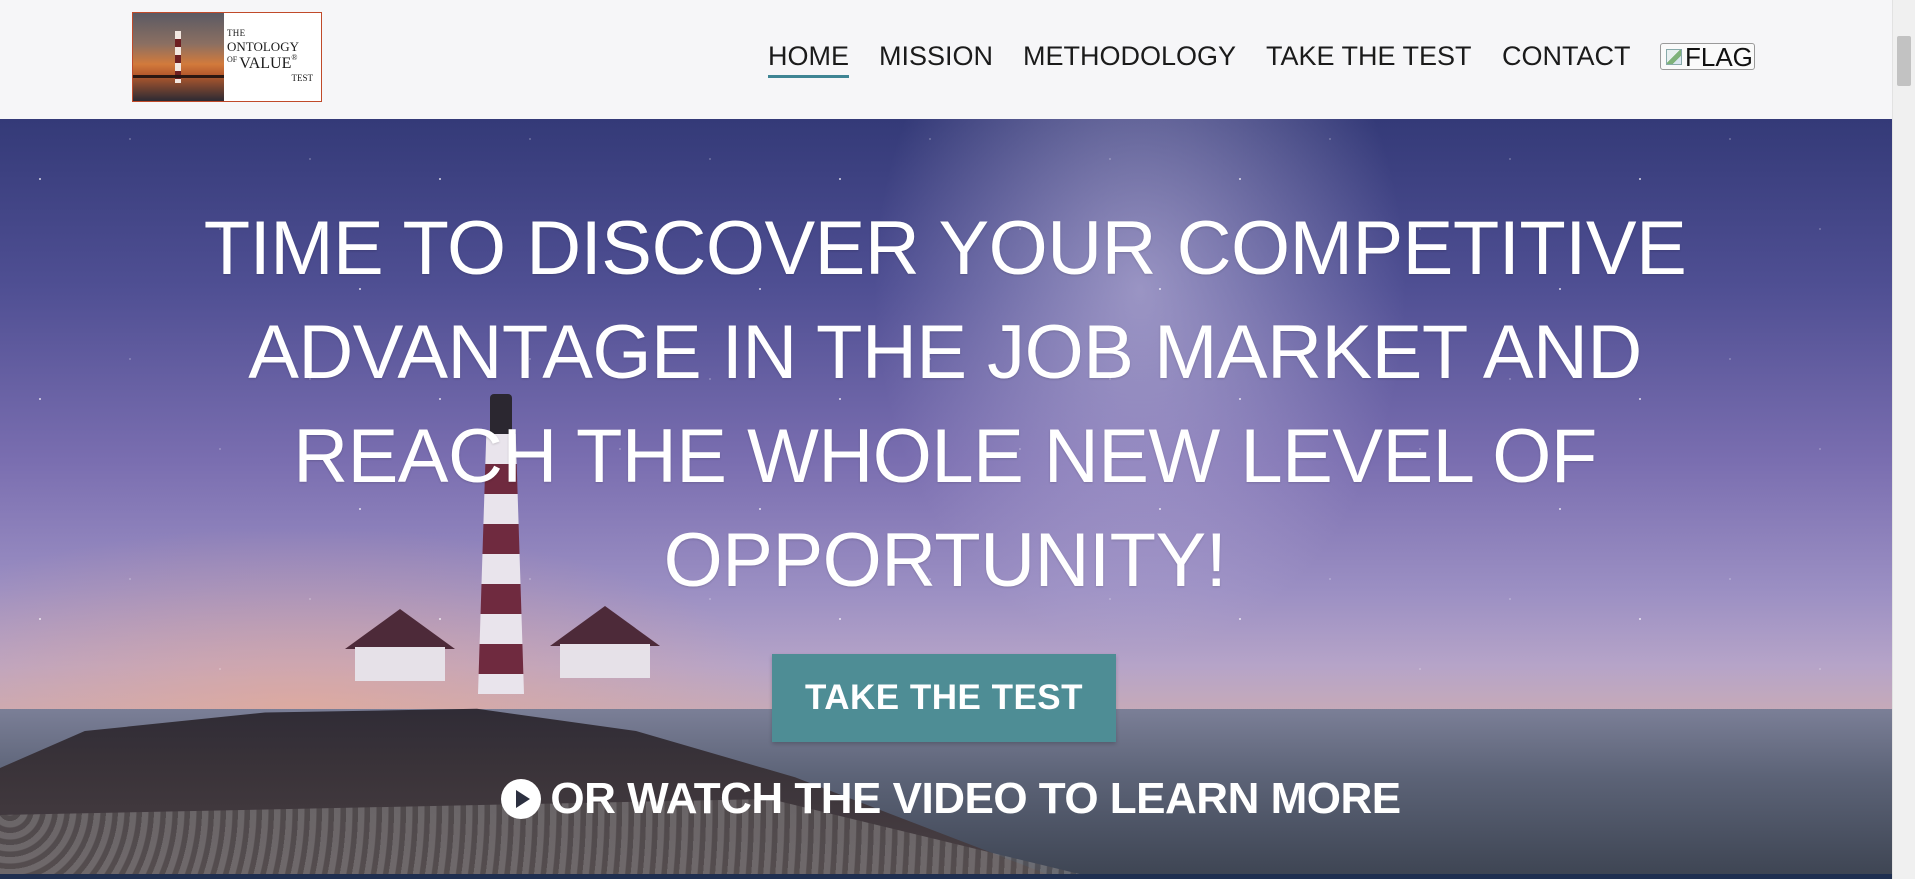 The width and height of the screenshot is (1915, 879). Describe the element at coordinates (605, 642) in the screenshot. I see `hero-background-house-right` at that location.